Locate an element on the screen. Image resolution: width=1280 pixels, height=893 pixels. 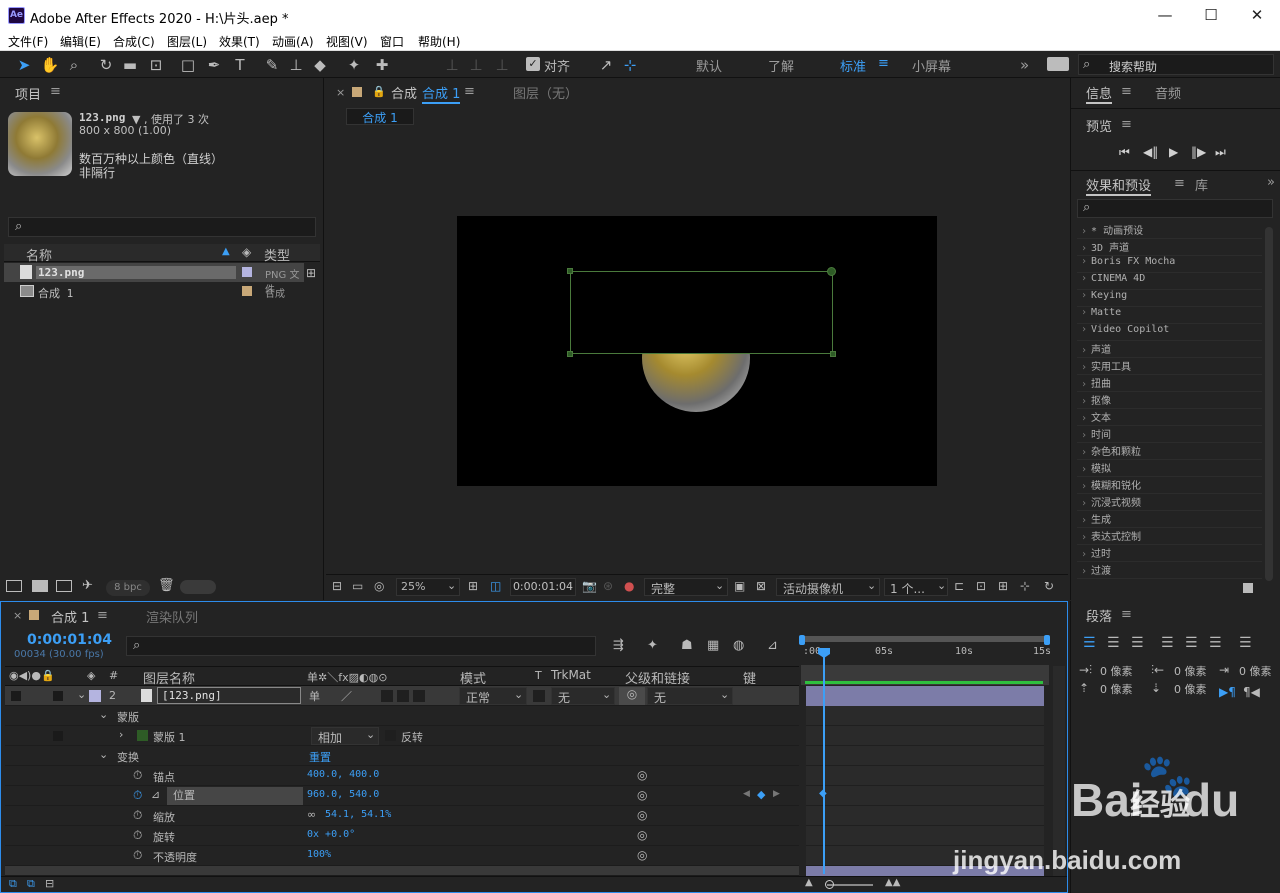
zoom-slider-handle is located at coordinates (829, 884).